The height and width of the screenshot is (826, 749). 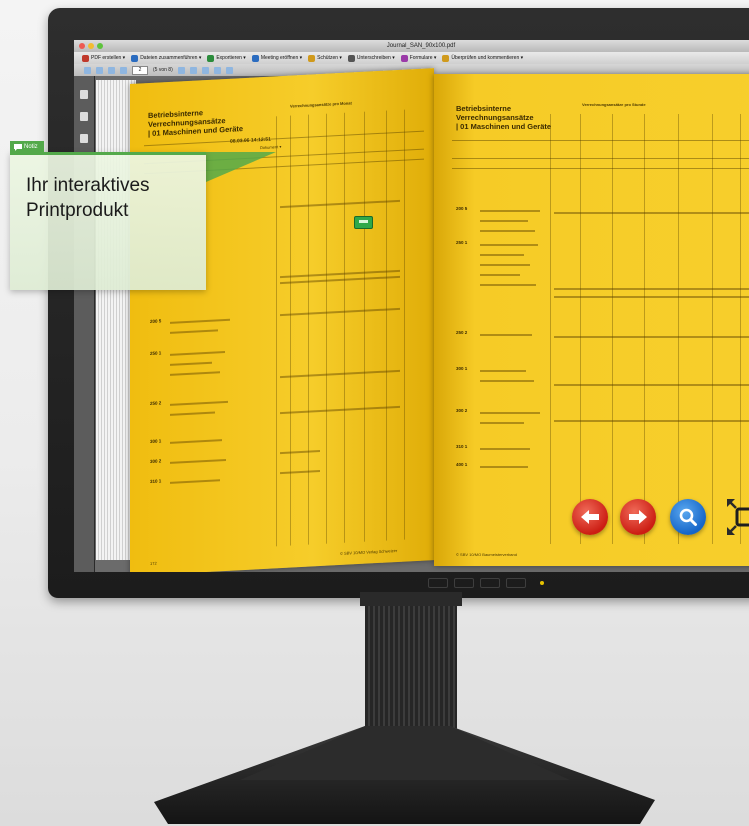 What do you see at coordinates (84, 94) in the screenshot?
I see `pages-panel-icon` at bounding box center [84, 94].